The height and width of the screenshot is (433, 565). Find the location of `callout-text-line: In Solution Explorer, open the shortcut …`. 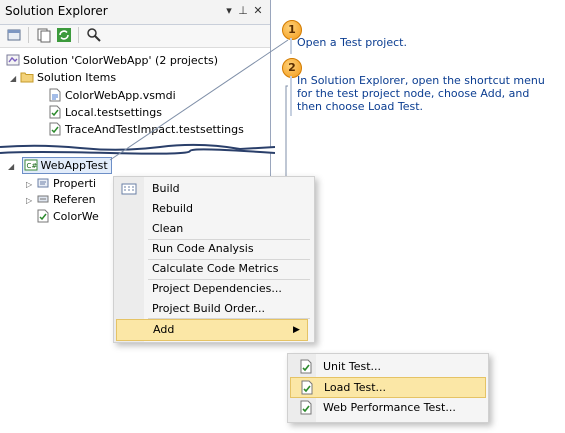

callout-text-line: In Solution Explorer, open the shortcut … is located at coordinates (421, 80).